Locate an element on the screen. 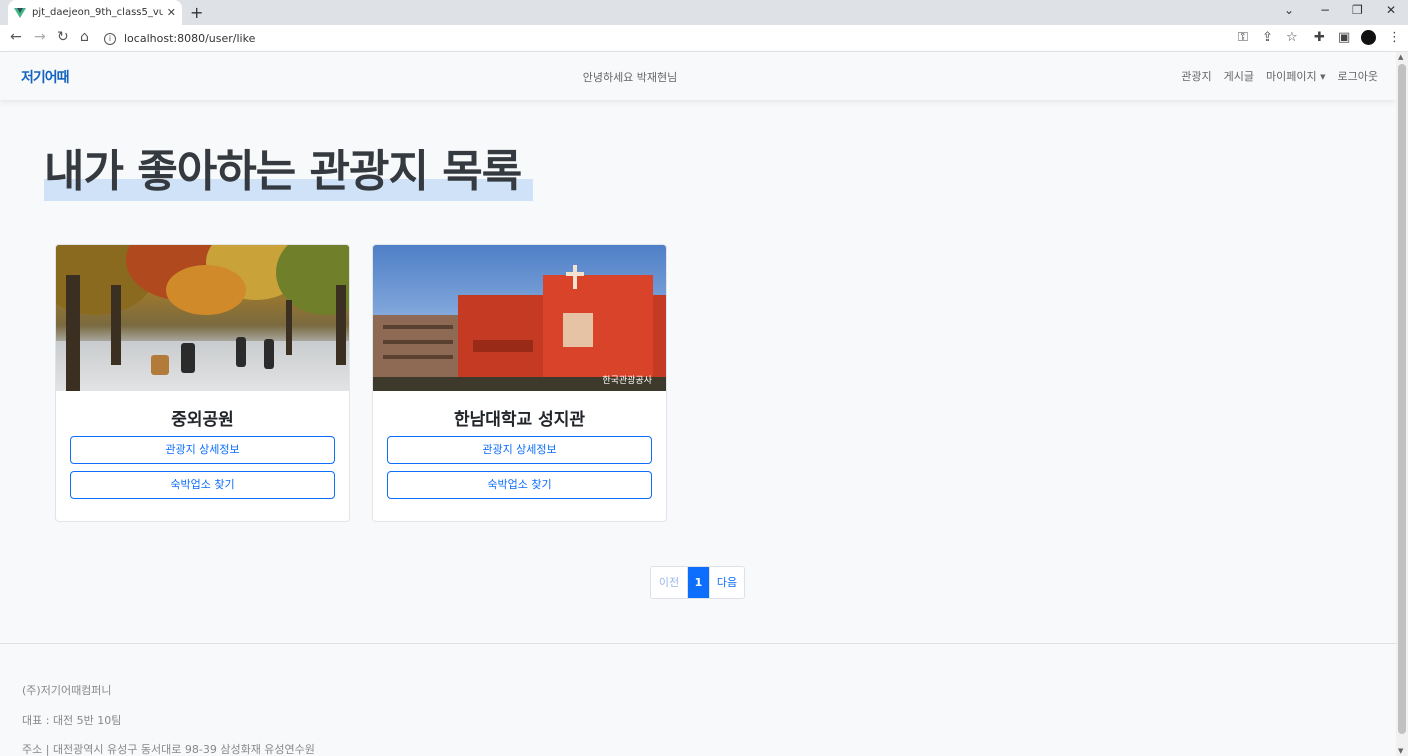 The height and width of the screenshot is (756, 1408). attraction-name: 한남대학교 성지관 is located at coordinates (519, 420).